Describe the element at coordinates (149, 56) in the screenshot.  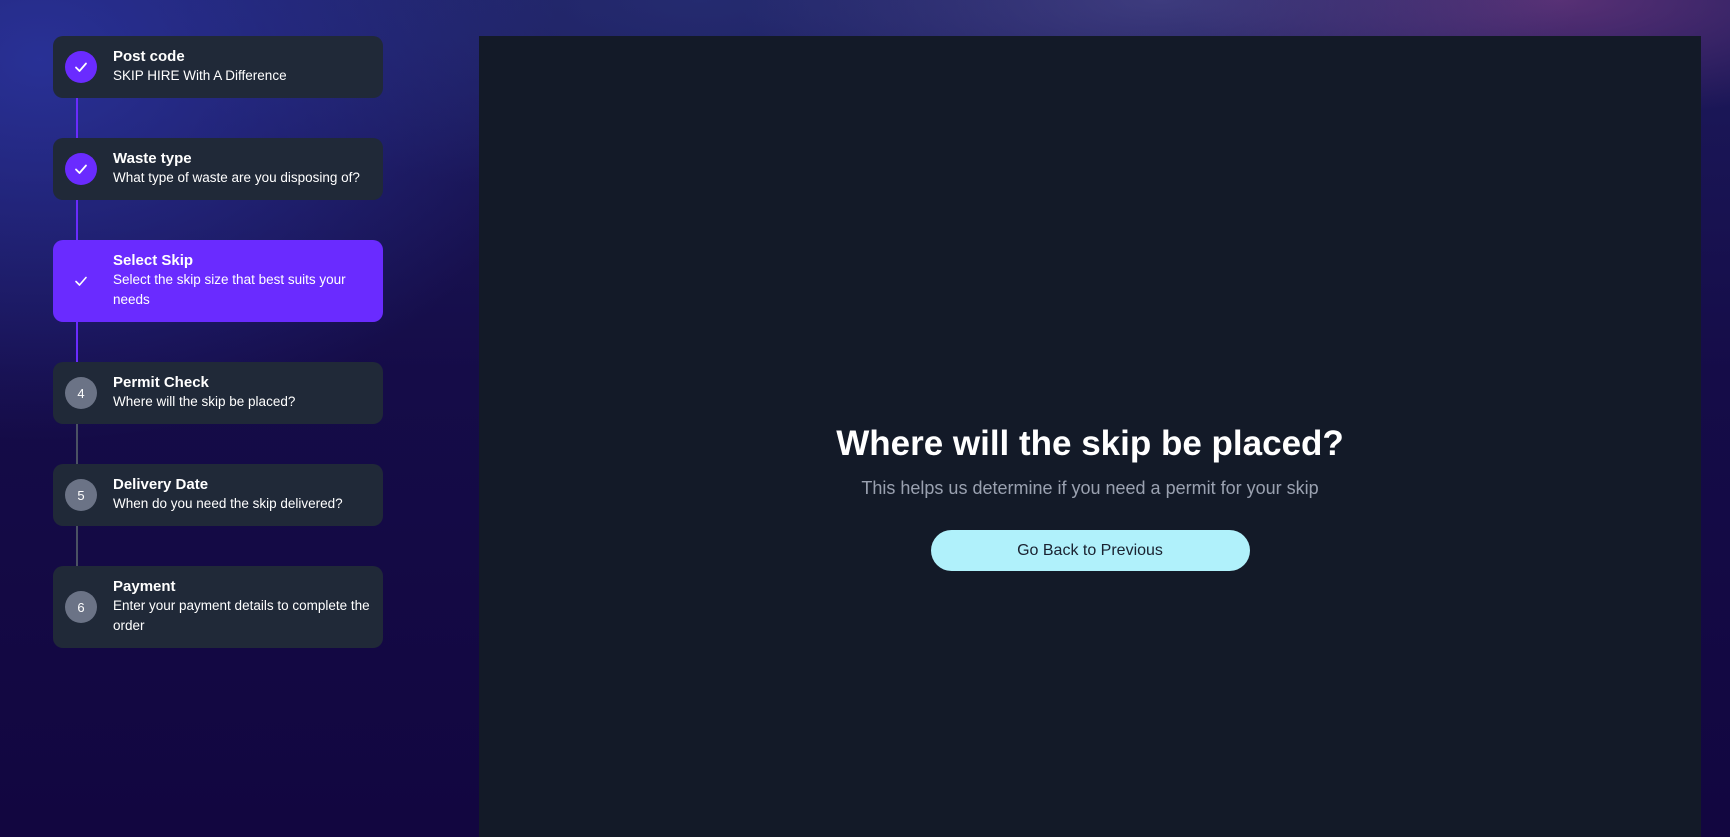
I see `step-title: Post code` at that location.